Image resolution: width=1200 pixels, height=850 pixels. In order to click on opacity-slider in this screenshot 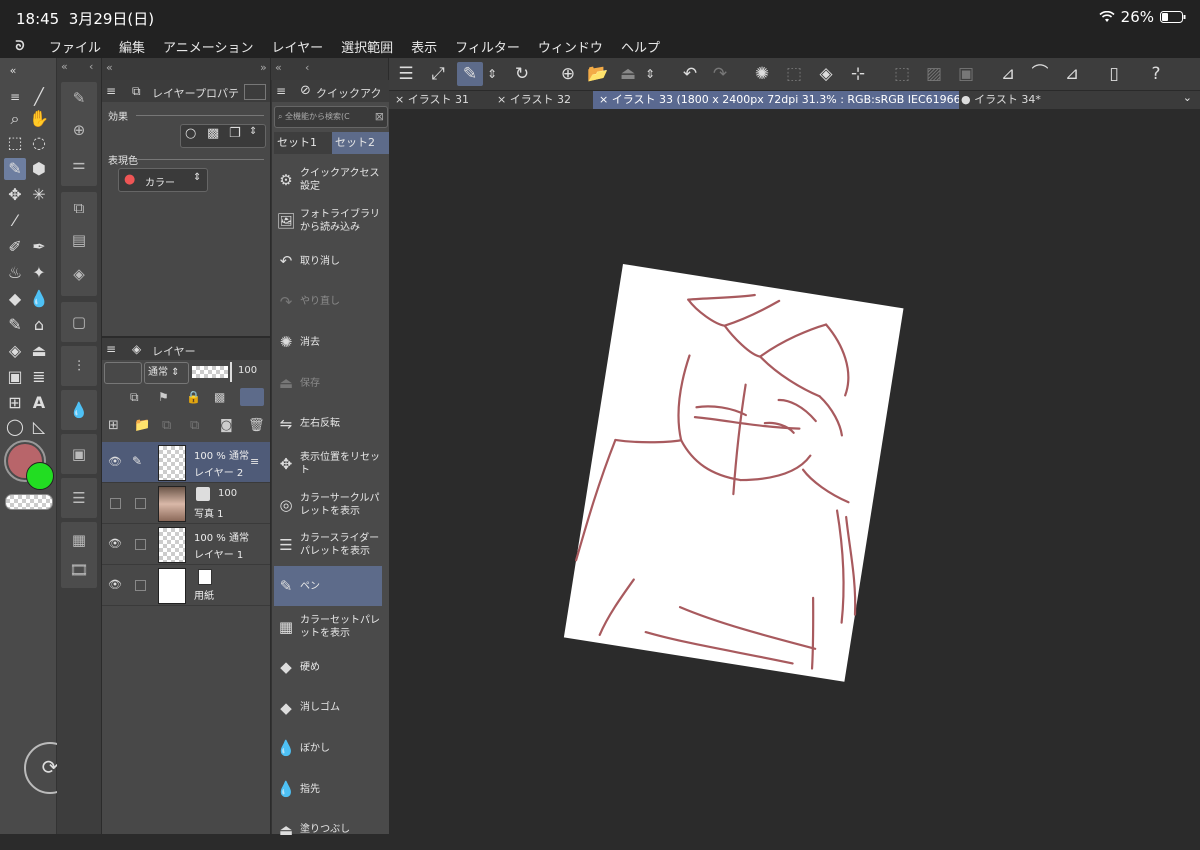, I will do `click(210, 372)`.